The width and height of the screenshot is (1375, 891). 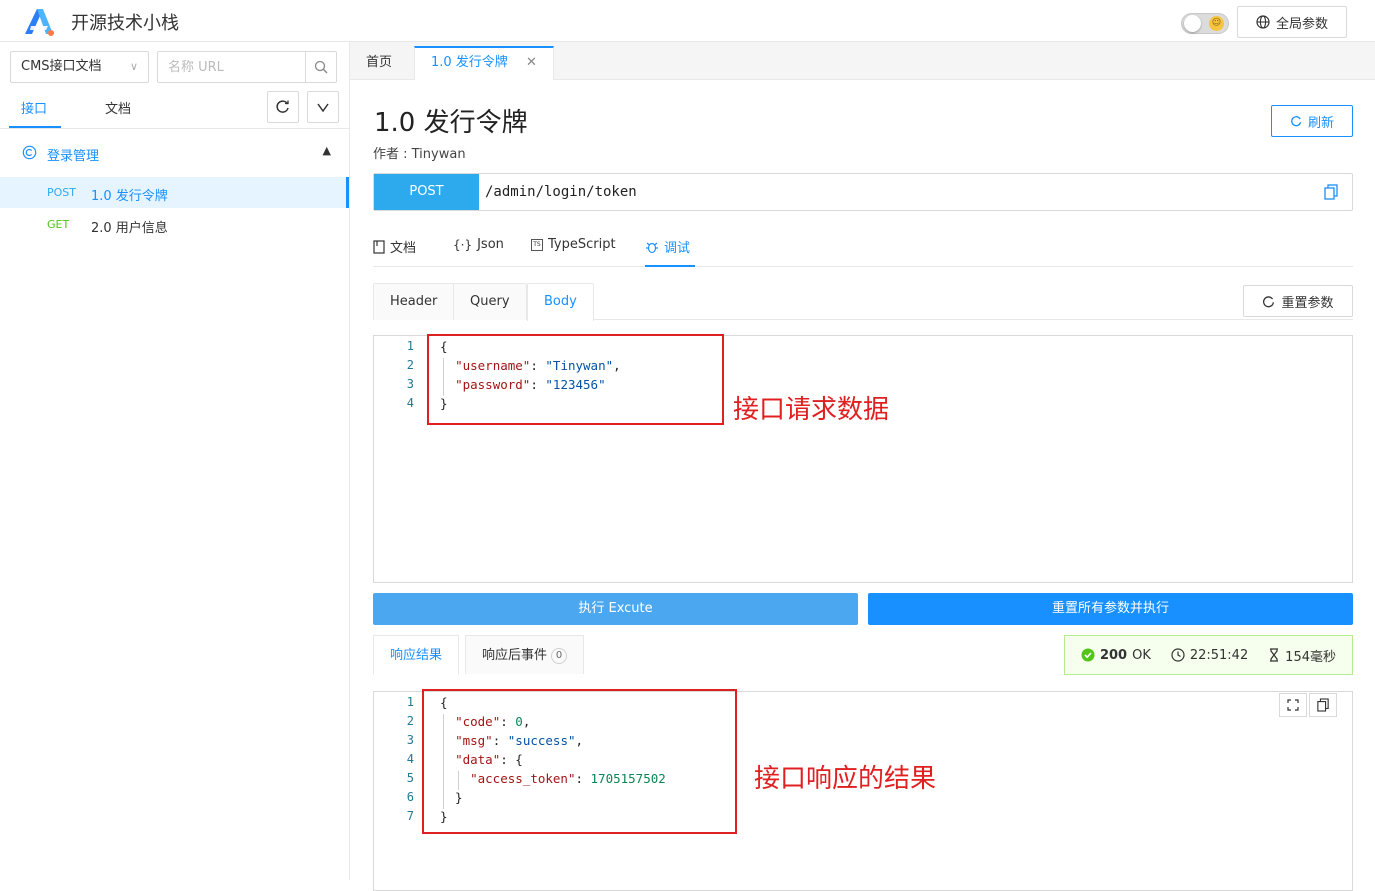 What do you see at coordinates (323, 107) in the screenshot?
I see `collapse-all-button` at bounding box center [323, 107].